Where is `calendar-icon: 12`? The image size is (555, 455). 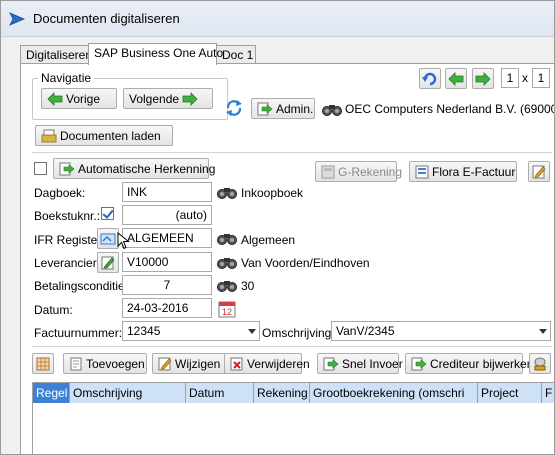 calendar-icon: 12 is located at coordinates (227, 308).